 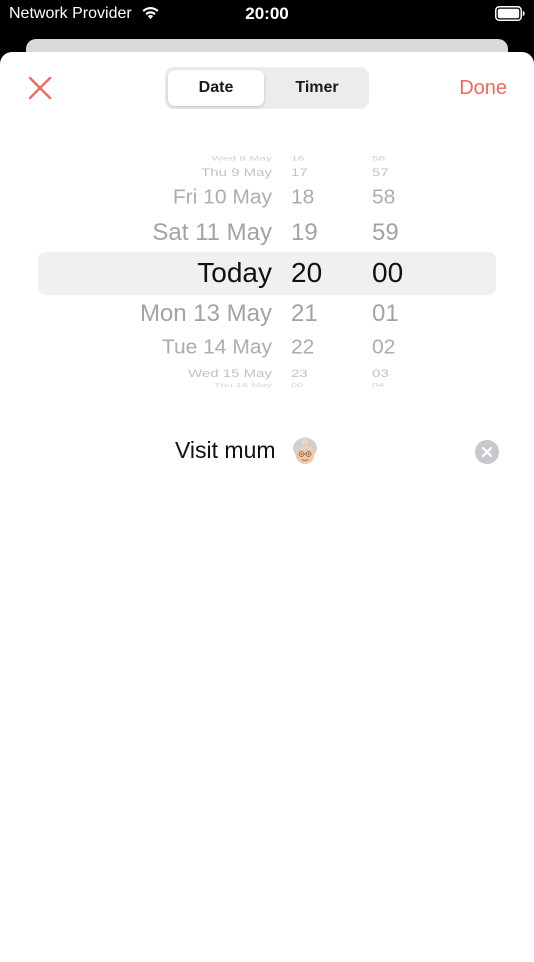 I want to click on picker-day-label: Thu 16 May, so click(x=242, y=385).